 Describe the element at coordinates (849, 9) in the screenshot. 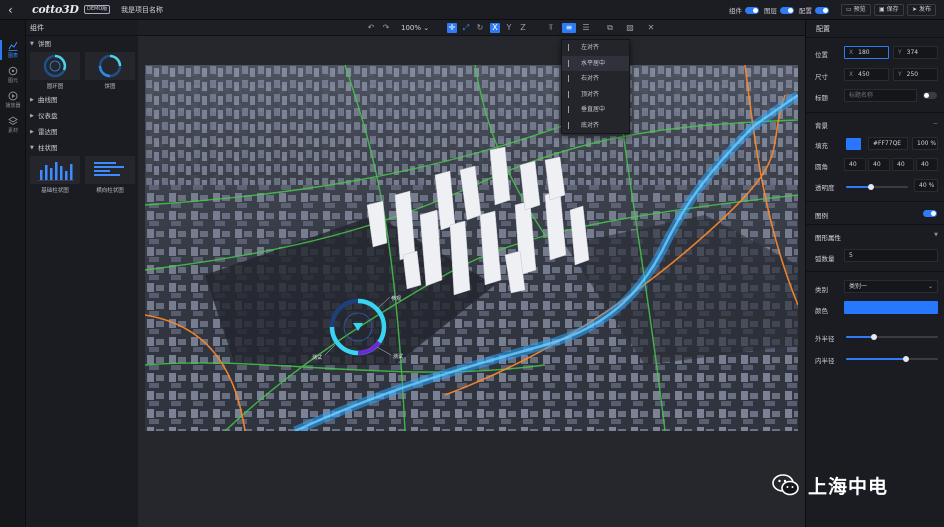

I see `monitor-icon: ▭` at that location.